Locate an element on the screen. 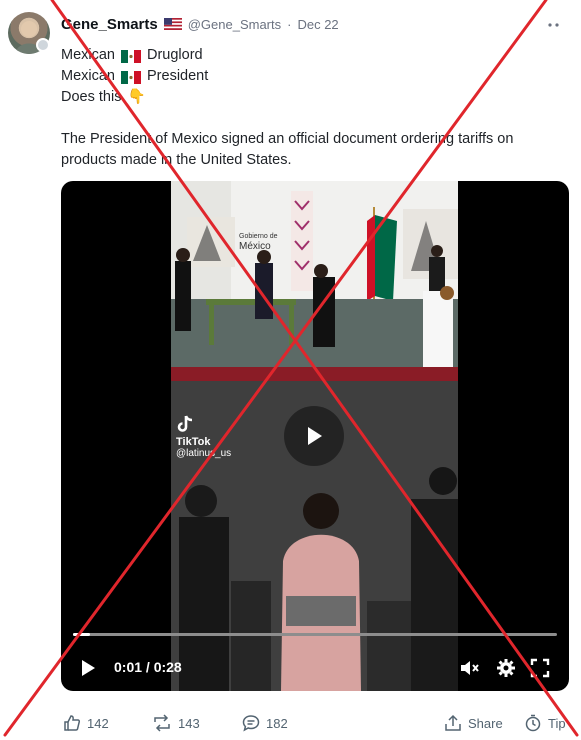 This screenshot has height=740, width=581. like-count: 142 is located at coordinates (98, 723).